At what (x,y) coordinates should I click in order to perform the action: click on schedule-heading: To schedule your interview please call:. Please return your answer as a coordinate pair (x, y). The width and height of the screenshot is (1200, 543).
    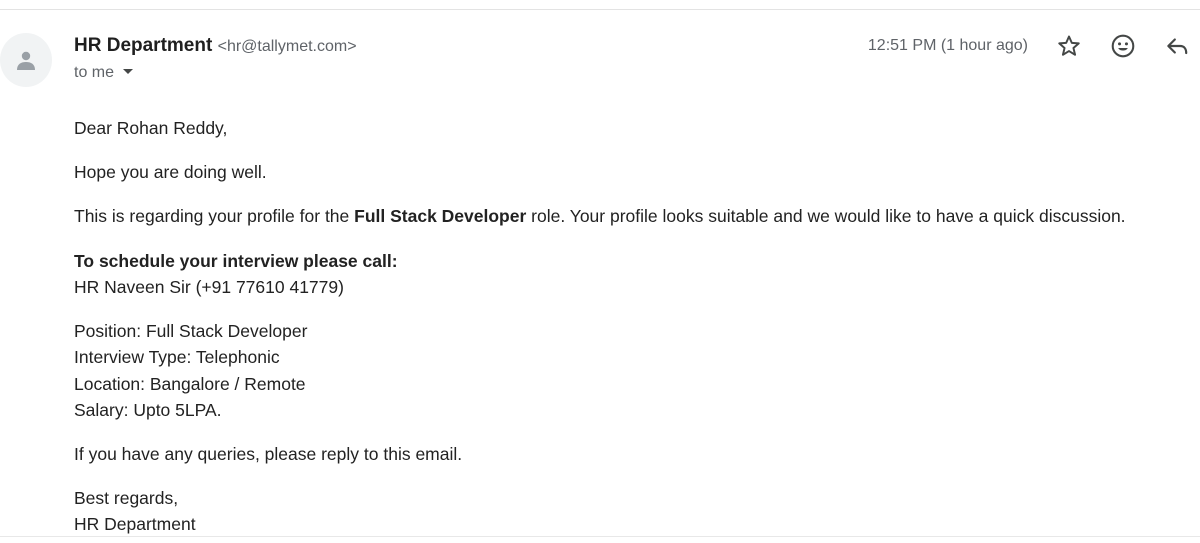
    Looking at the image, I should click on (236, 261).